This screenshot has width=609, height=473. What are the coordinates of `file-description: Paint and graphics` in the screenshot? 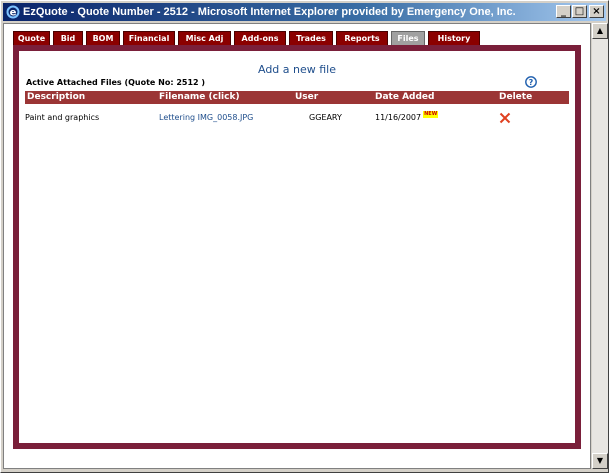 It's located at (62, 117).